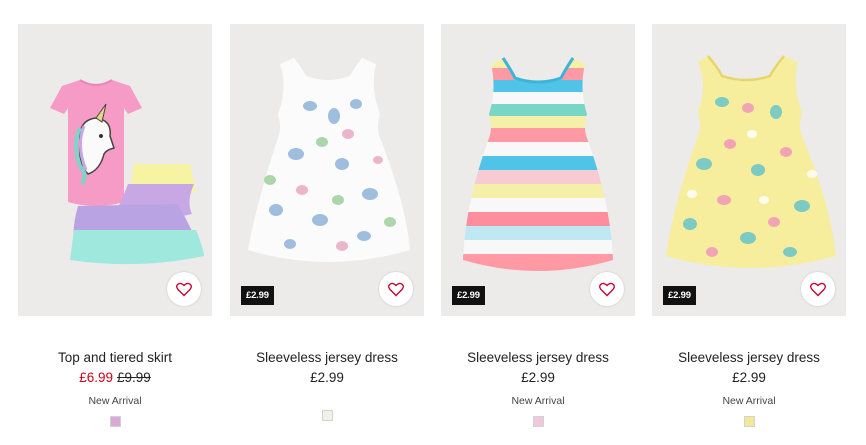 The image size is (866, 445). What do you see at coordinates (96, 377) in the screenshot?
I see `sale-price: £6.99` at bounding box center [96, 377].